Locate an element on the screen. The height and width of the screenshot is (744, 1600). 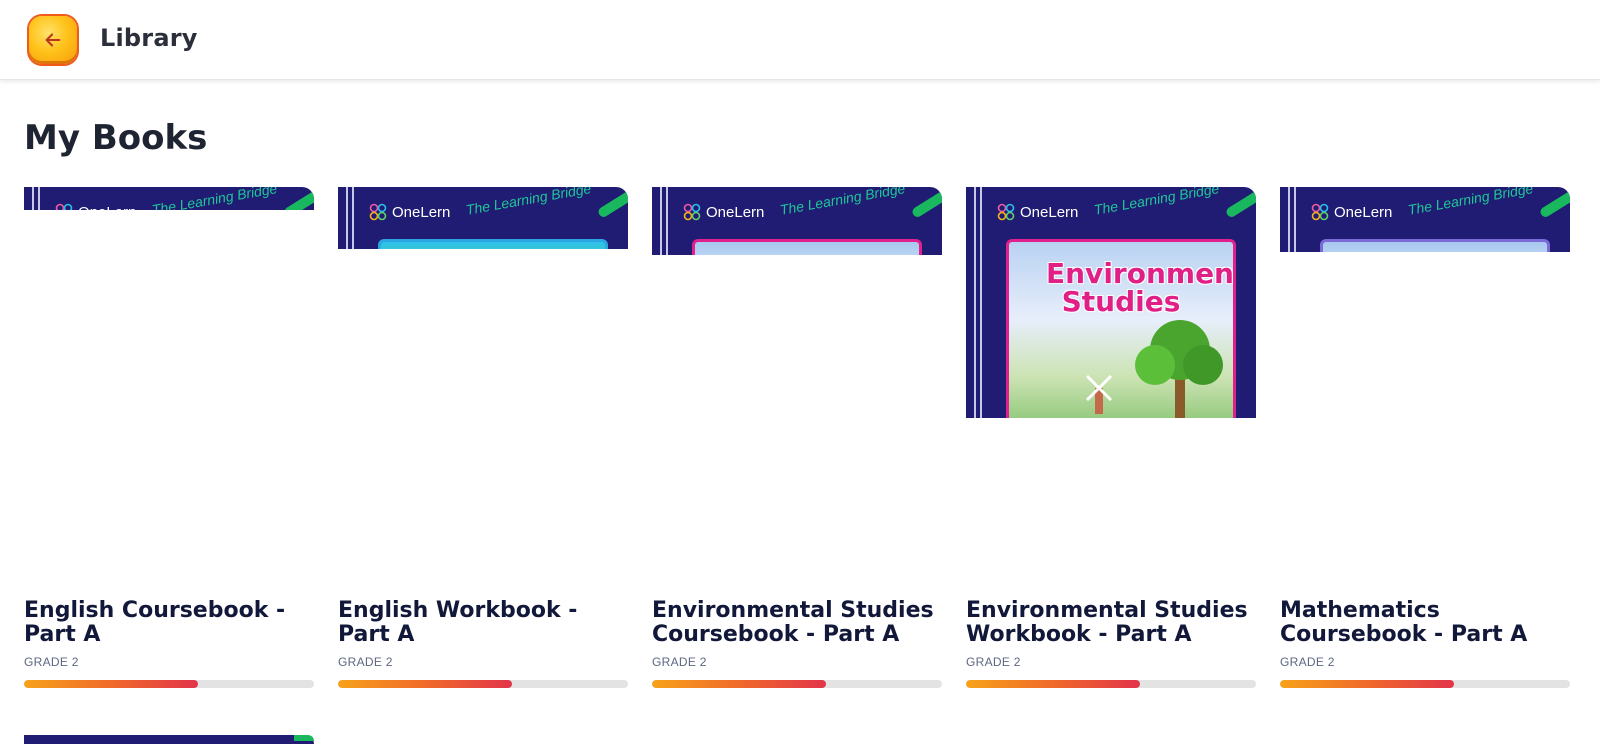
cover-artwork: Environmental Studies is located at coordinates (1121, 328).